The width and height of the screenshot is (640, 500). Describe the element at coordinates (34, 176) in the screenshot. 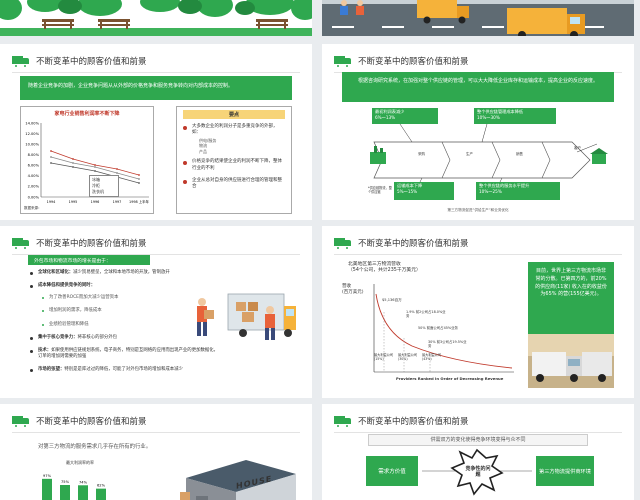

I see `y-tick-label: 4.00%` at that location.